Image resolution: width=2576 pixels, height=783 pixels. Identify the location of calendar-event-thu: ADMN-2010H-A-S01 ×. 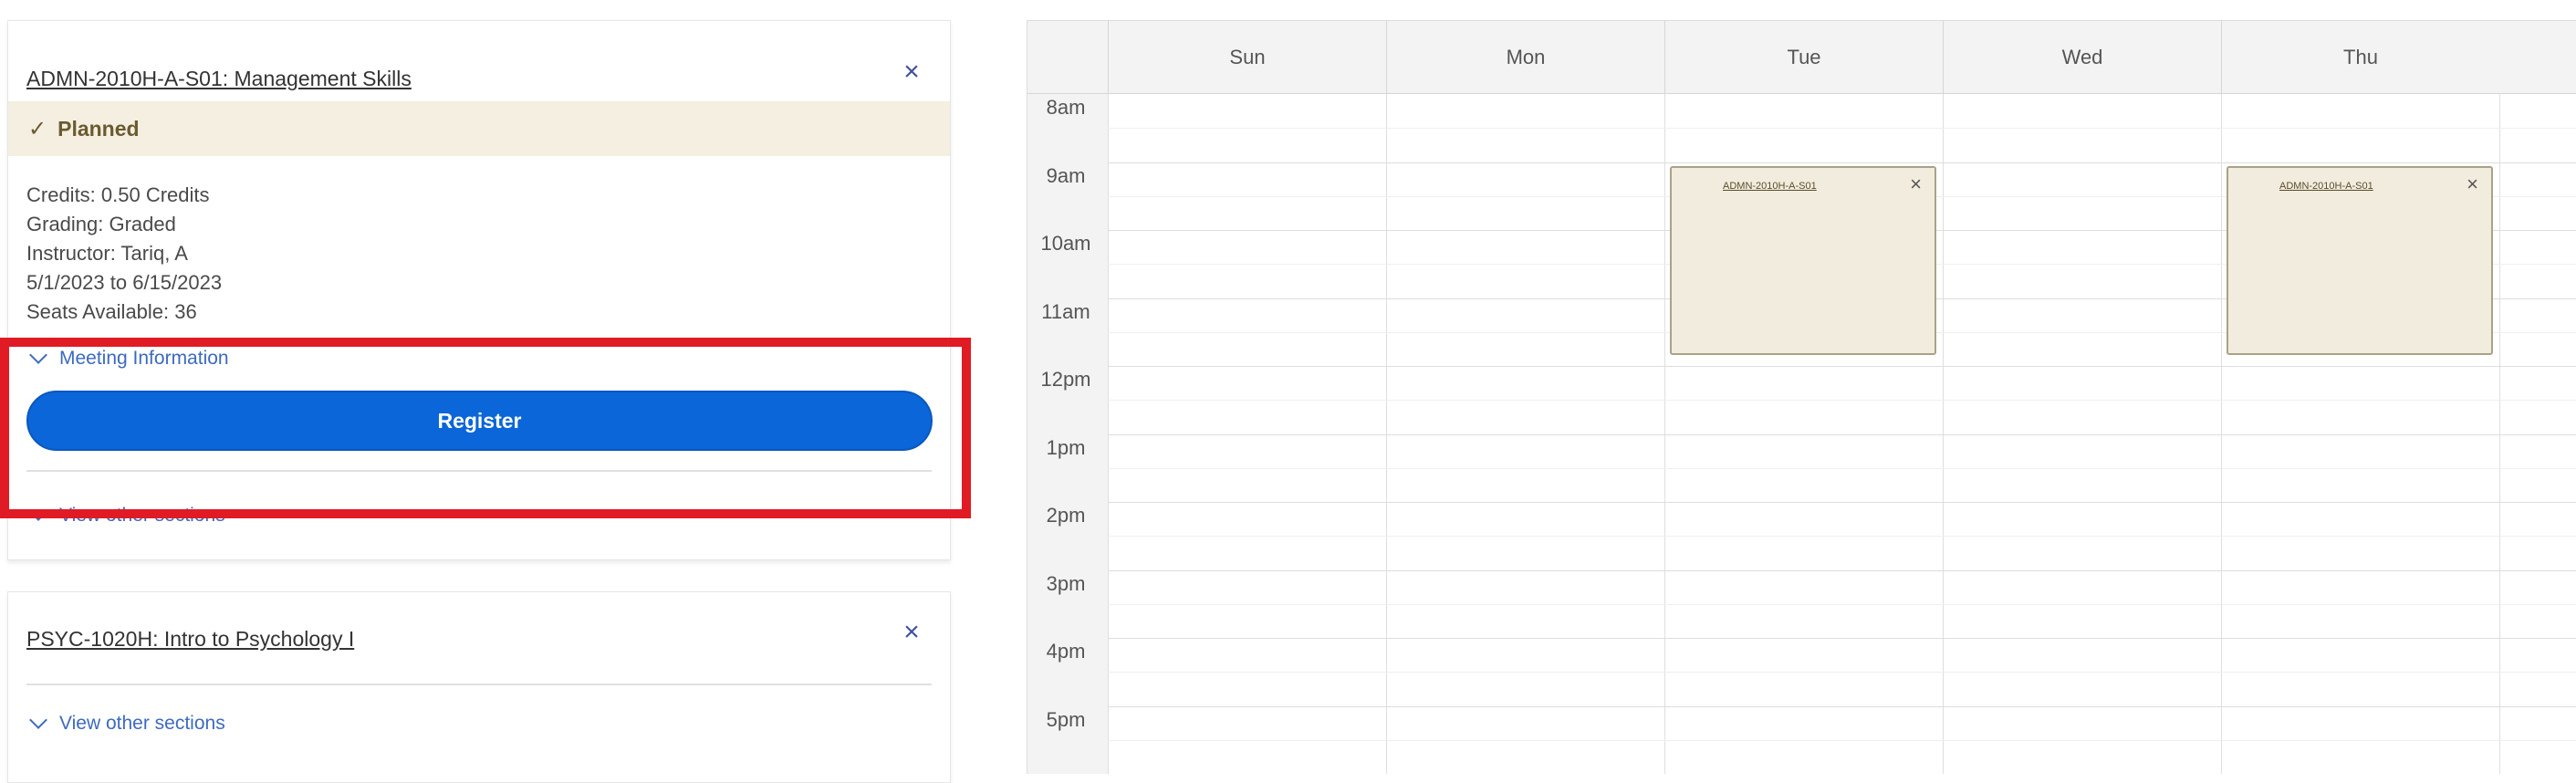
(2360, 260).